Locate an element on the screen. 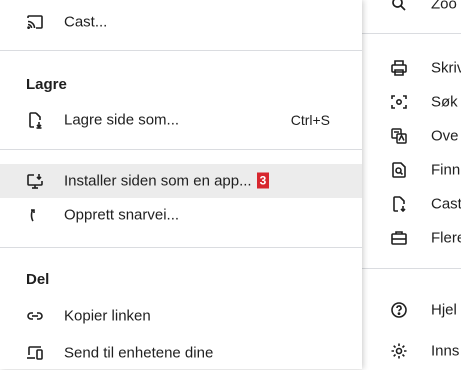  gear-icon is located at coordinates (399, 351).